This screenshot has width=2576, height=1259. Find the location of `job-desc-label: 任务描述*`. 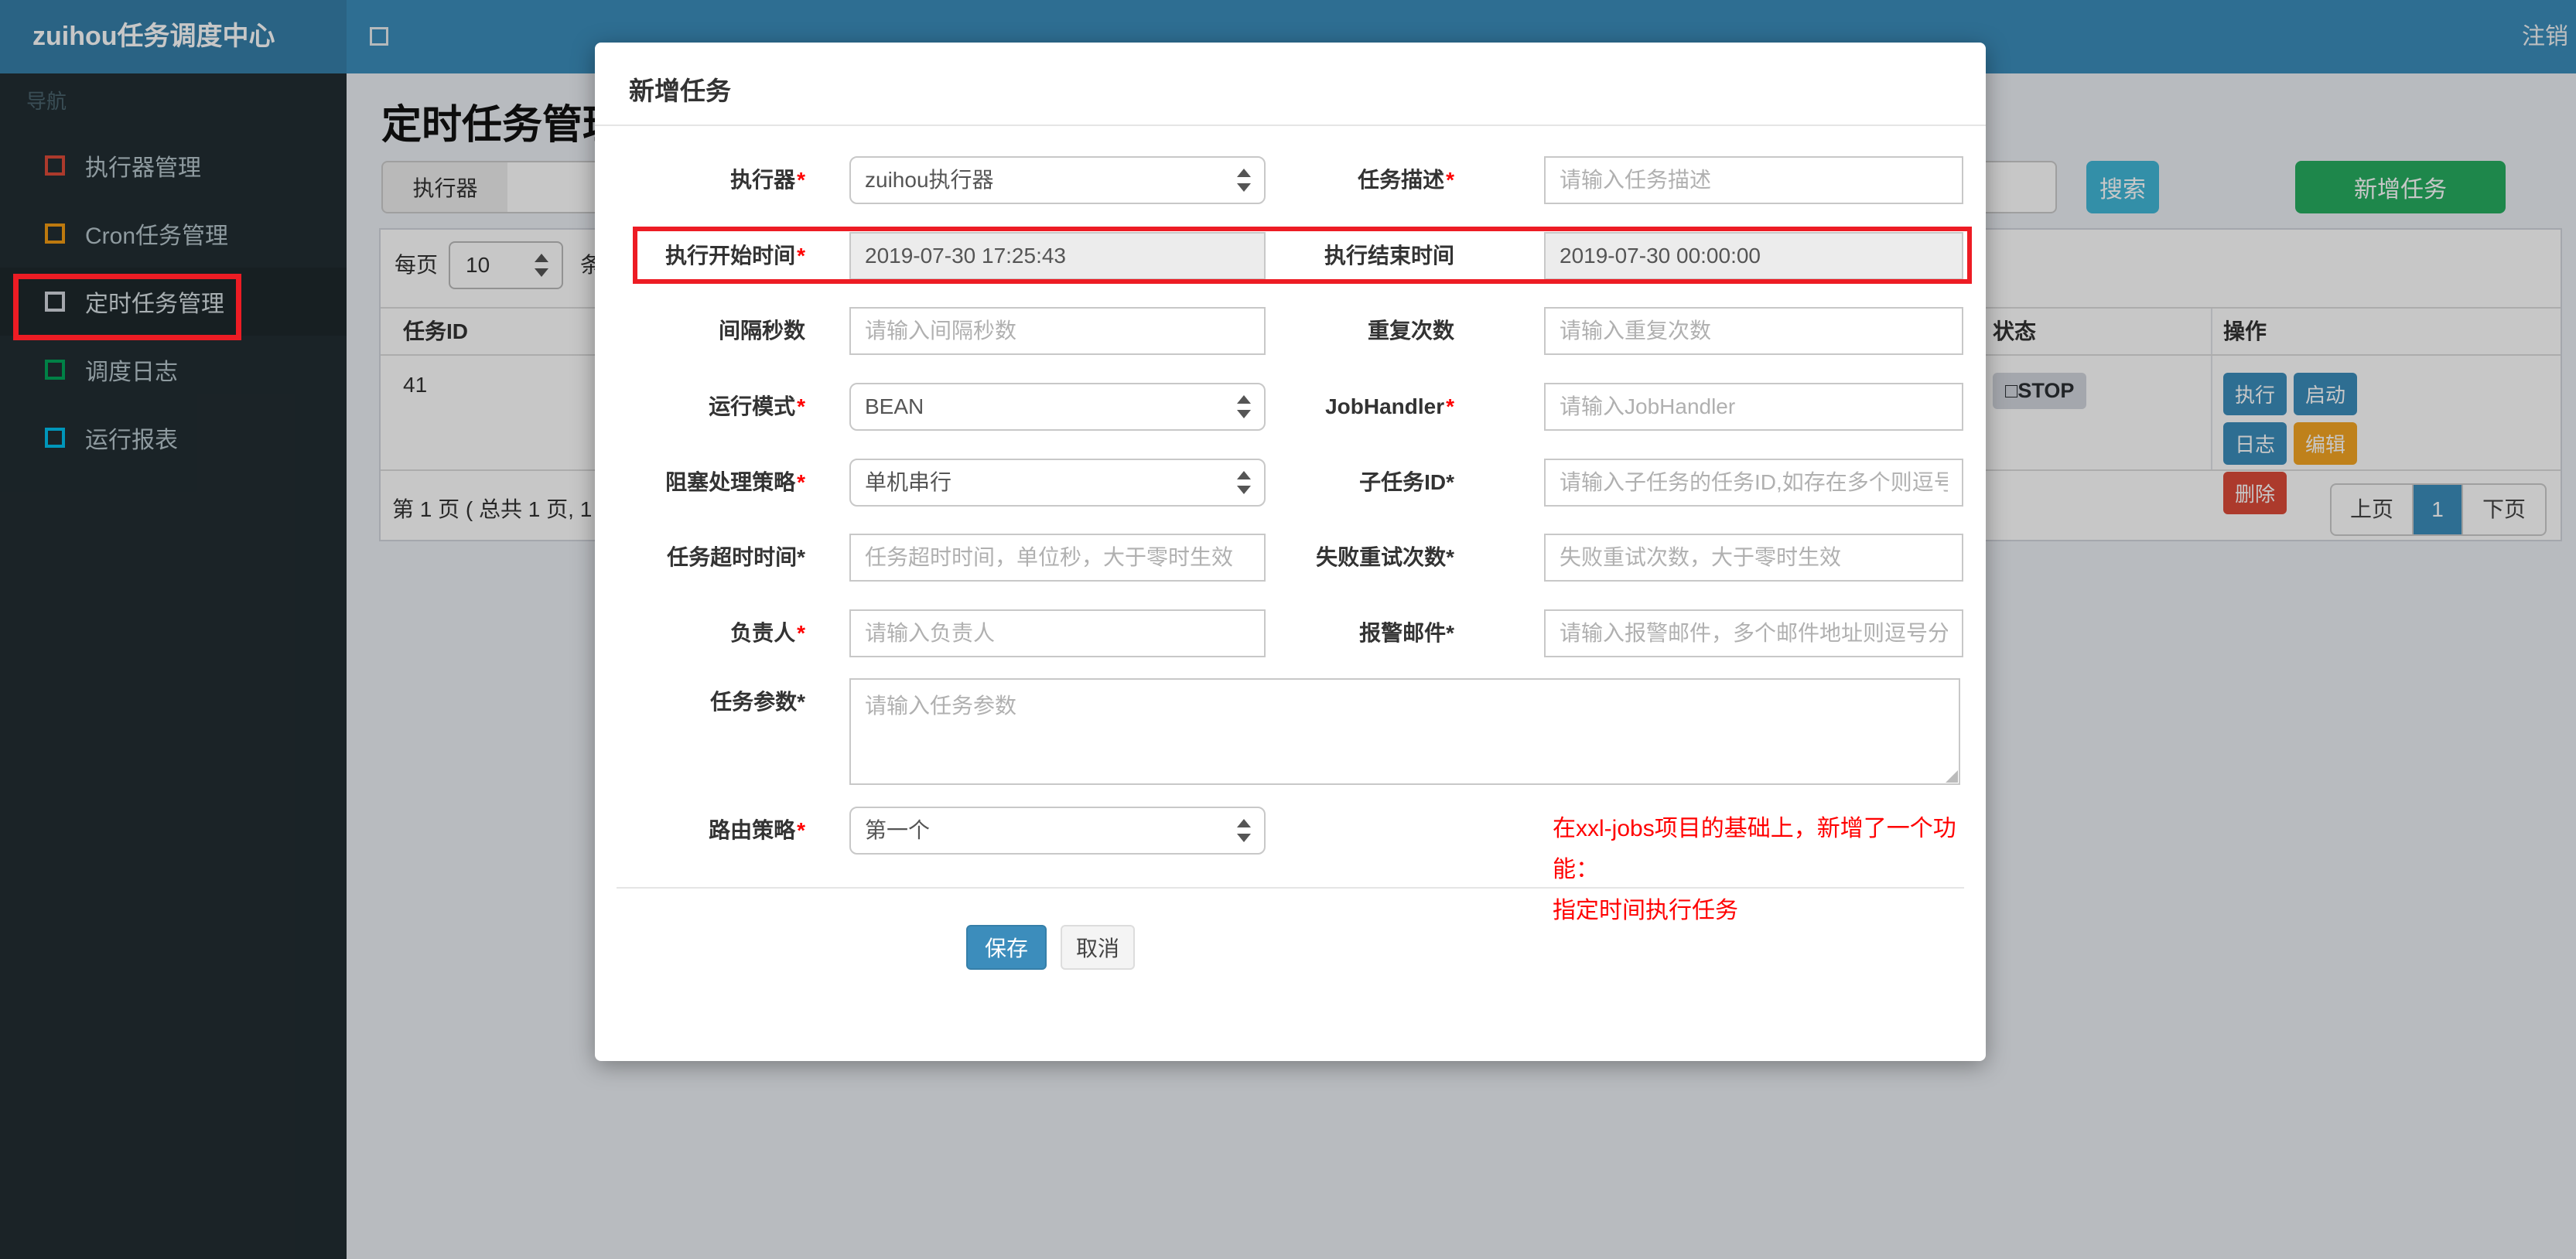

job-desc-label: 任务描述* is located at coordinates (1406, 180).